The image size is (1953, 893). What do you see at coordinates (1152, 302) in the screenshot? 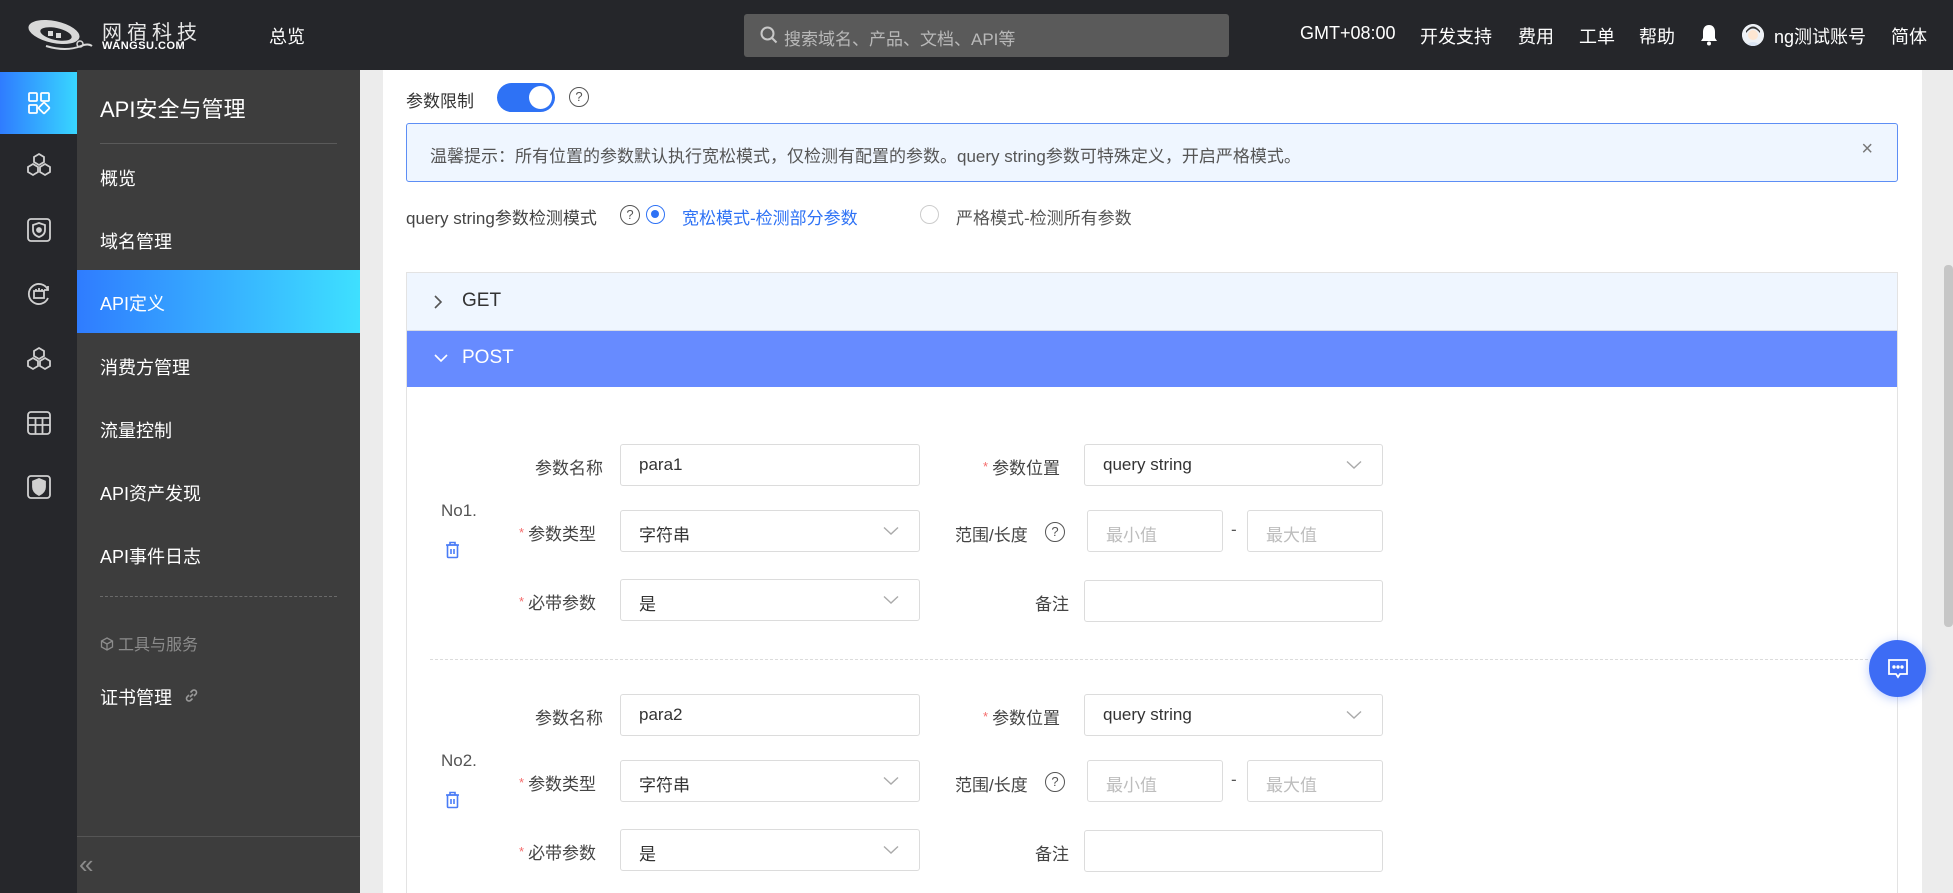
I see `method-header-get: GET` at bounding box center [1152, 302].